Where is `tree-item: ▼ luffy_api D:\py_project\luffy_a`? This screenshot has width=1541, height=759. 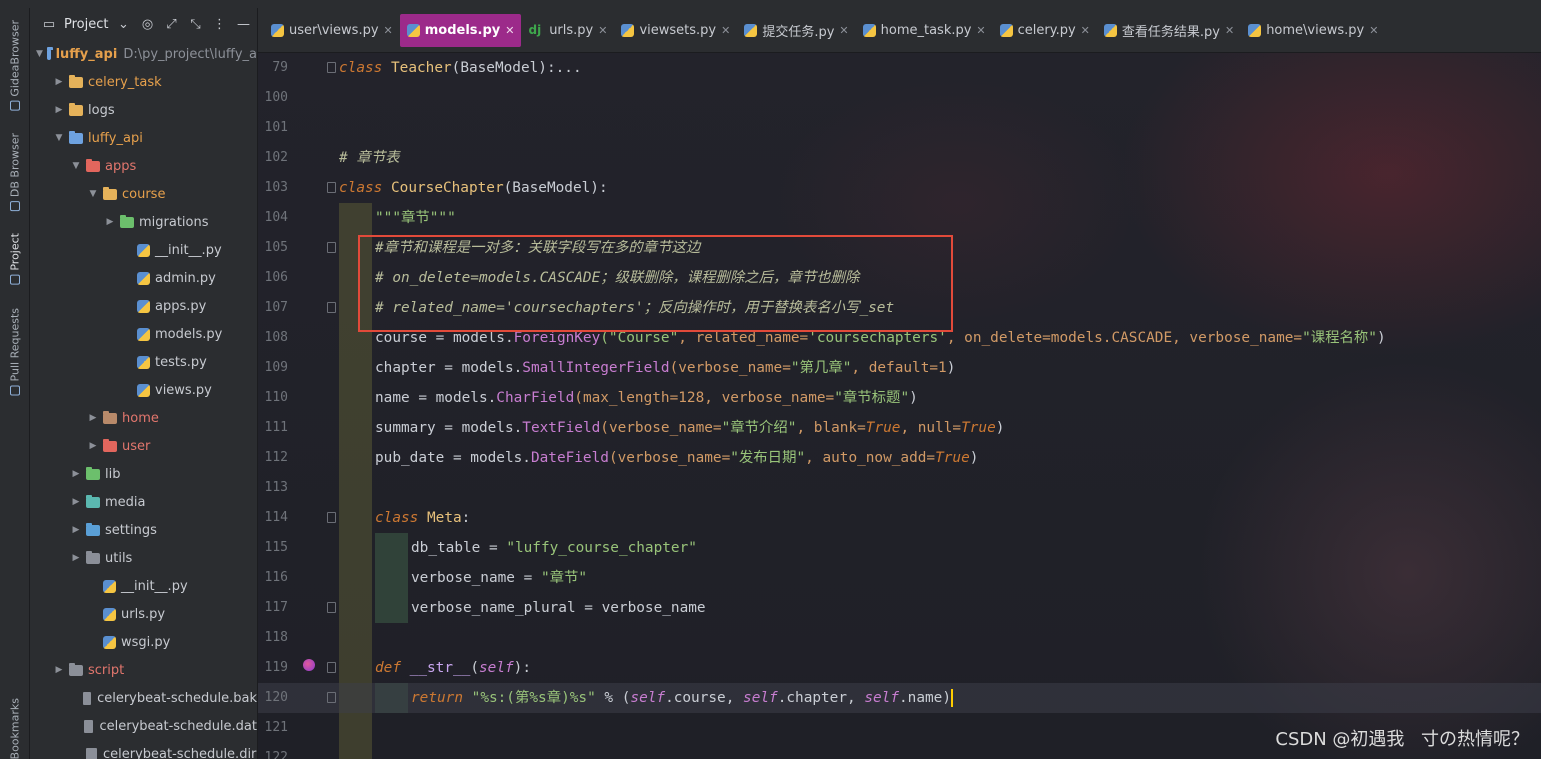 tree-item: ▼ luffy_api D:\py_project\luffy_a is located at coordinates (143, 54).